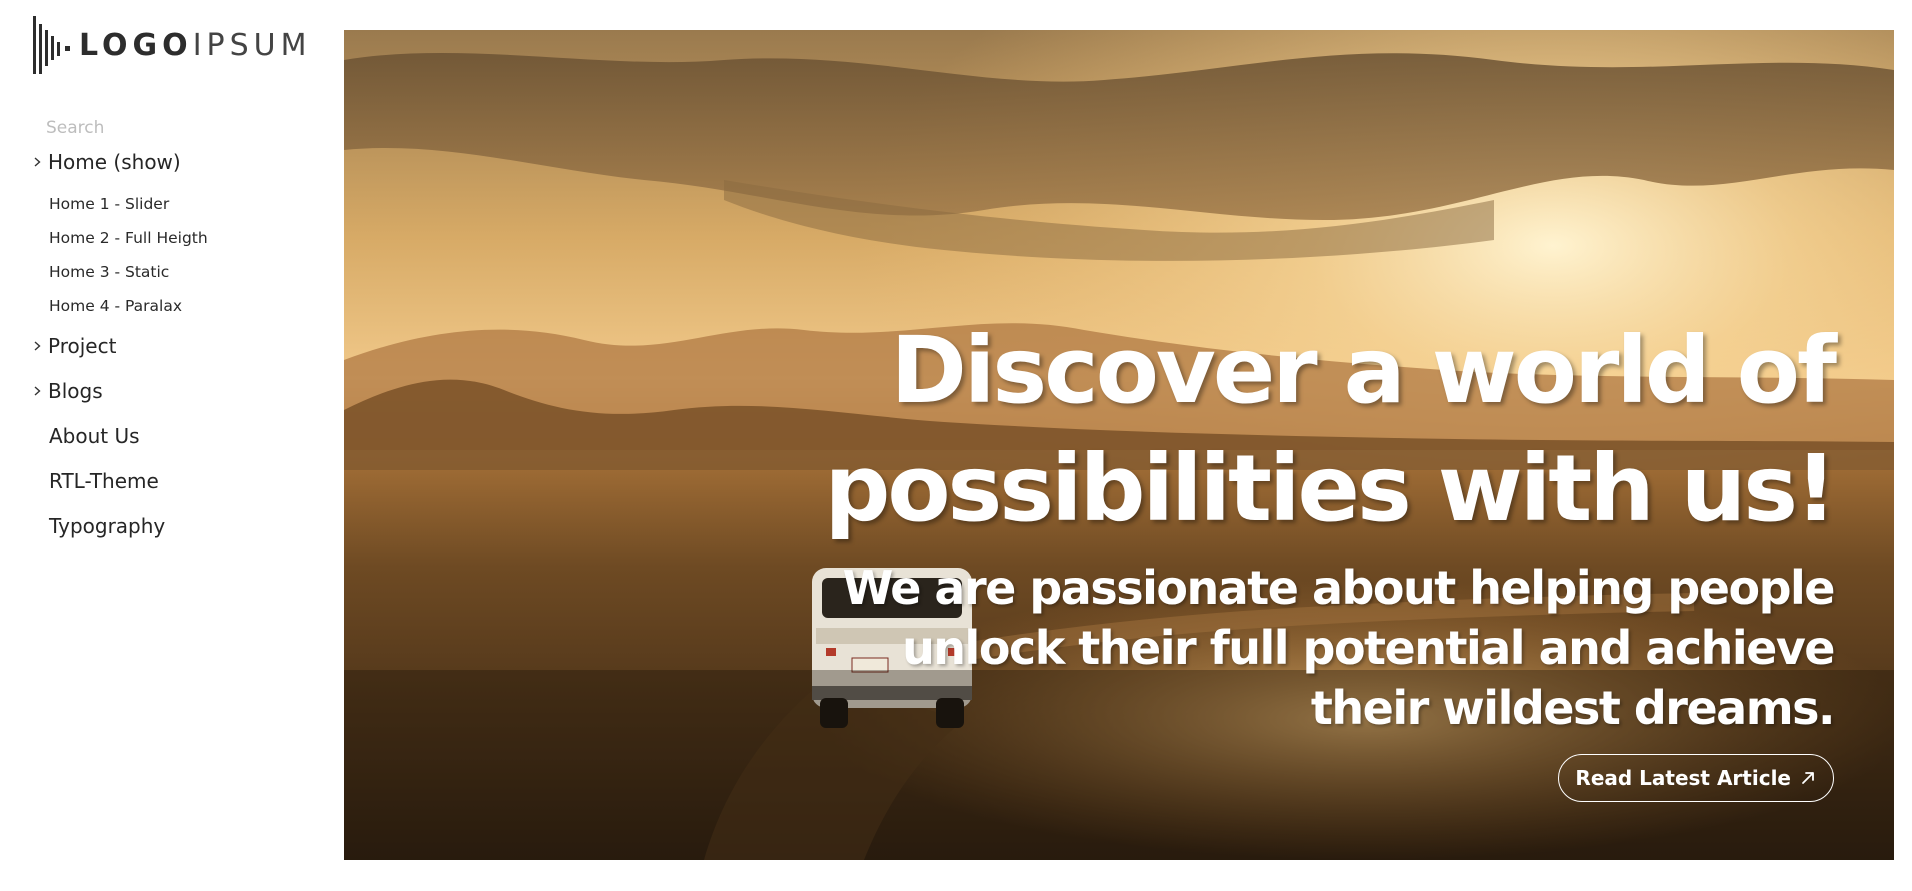 This screenshot has height=891, width=1912. I want to click on menu-item-typography: Typography, so click(107, 526).